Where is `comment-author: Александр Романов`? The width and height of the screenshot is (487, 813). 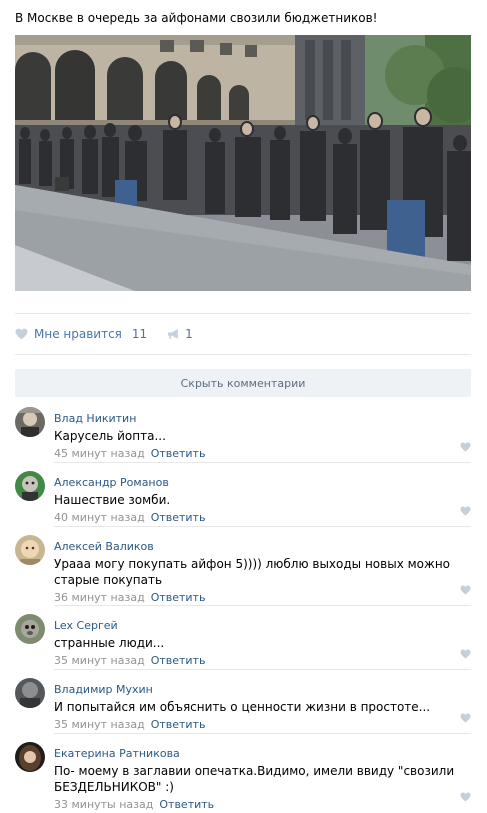
comment-author: Александр Романов is located at coordinates (111, 483).